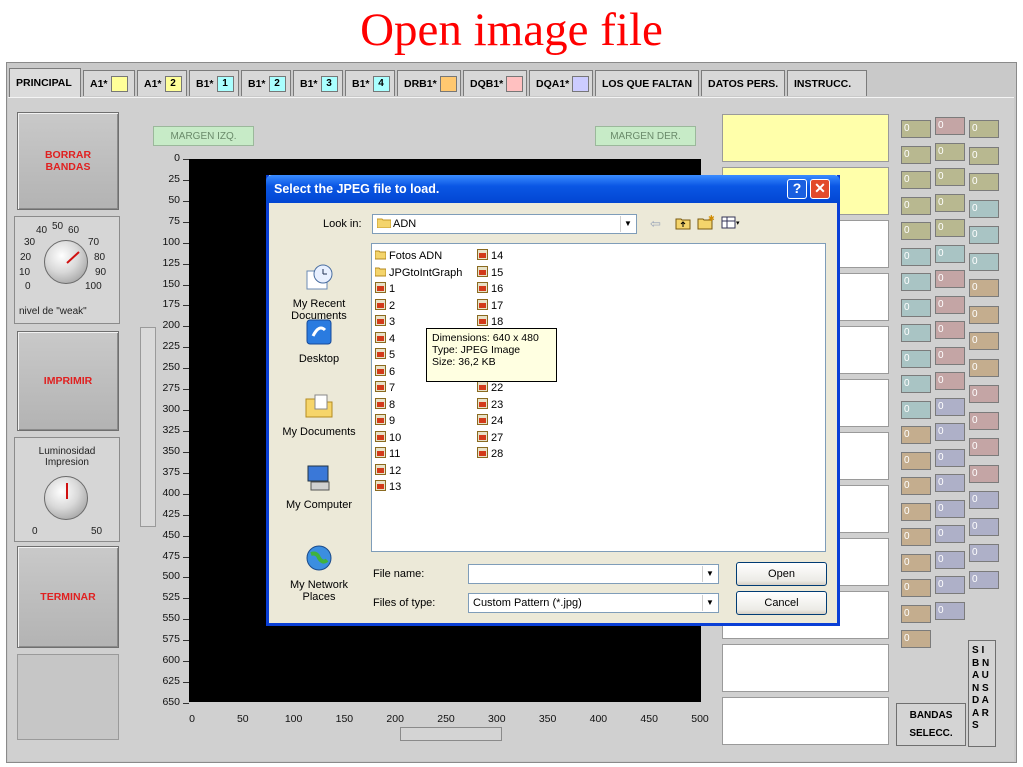 Image resolution: width=1023 pixels, height=767 pixels. What do you see at coordinates (781, 603) in the screenshot?
I see `cancel-button: Cancel` at bounding box center [781, 603].